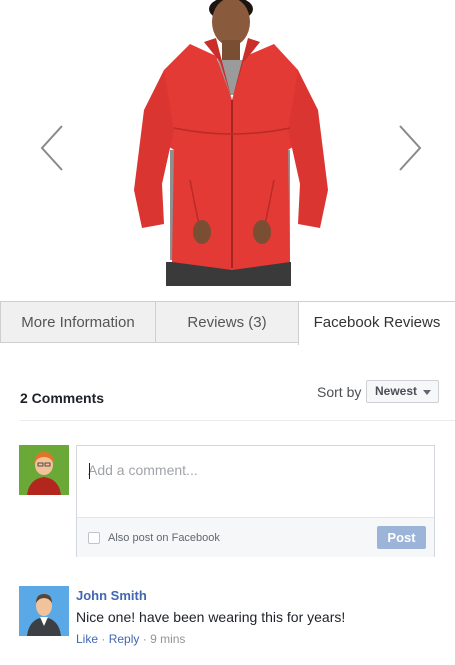  I want to click on comment-input, so click(255, 481).